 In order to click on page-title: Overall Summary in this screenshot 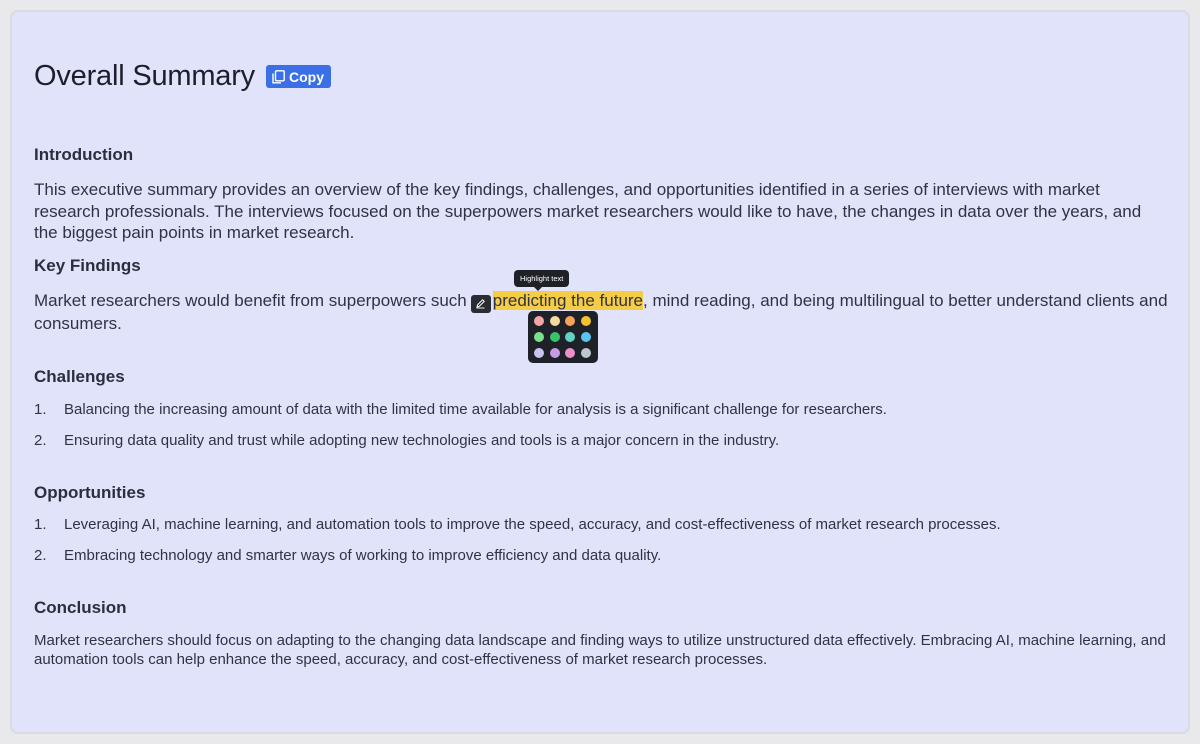, I will do `click(144, 76)`.